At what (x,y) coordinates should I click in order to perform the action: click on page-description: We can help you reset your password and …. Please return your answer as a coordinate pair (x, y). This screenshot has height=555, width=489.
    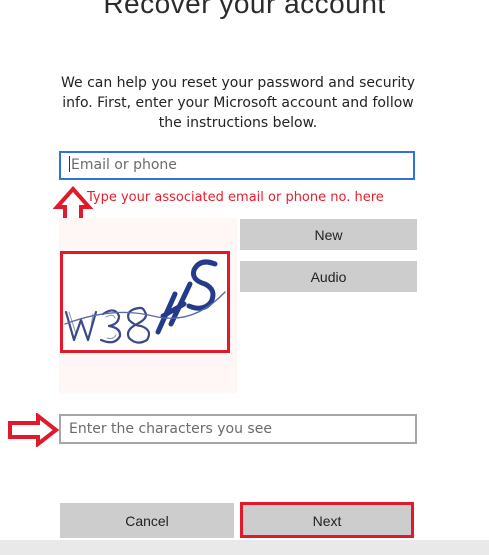
    Looking at the image, I should click on (237, 103).